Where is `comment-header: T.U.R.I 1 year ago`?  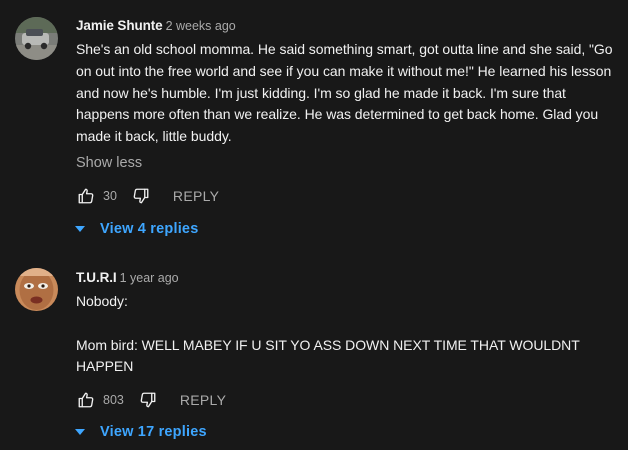 comment-header: T.U.R.I 1 year ago is located at coordinates (348, 278).